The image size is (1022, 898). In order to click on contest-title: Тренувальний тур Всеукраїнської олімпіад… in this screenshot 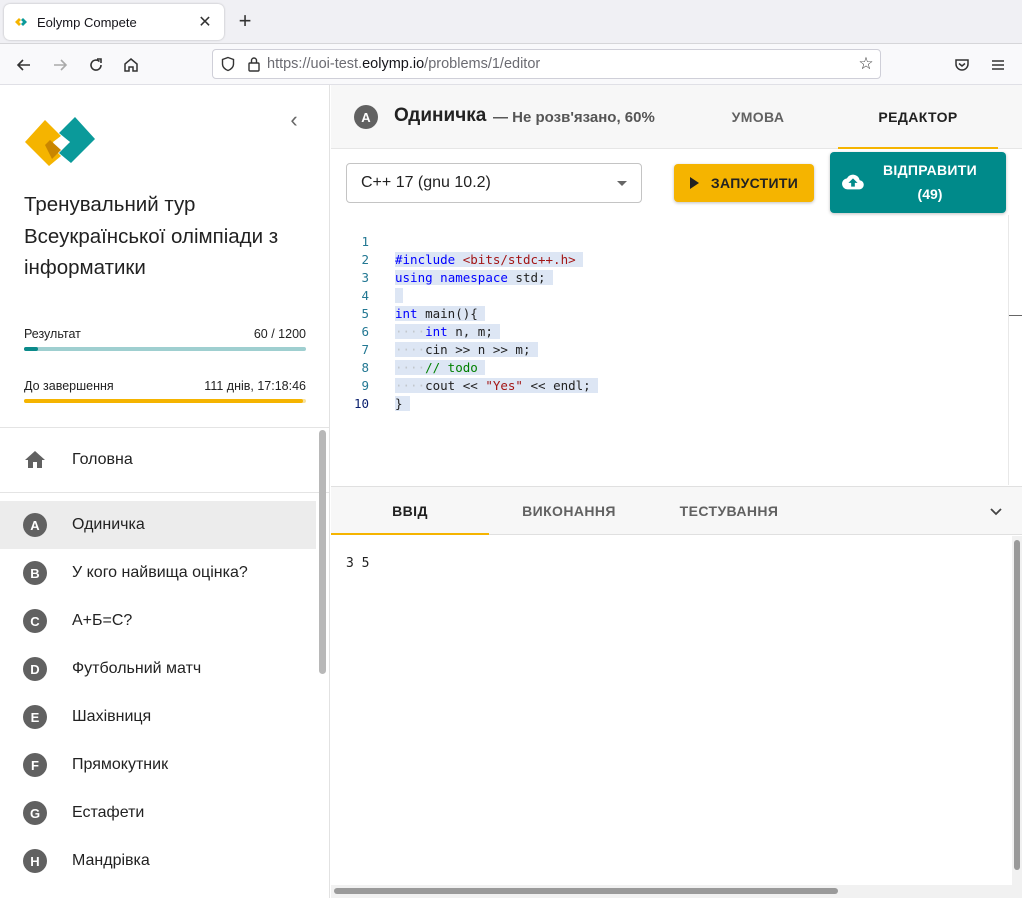, I will do `click(151, 236)`.